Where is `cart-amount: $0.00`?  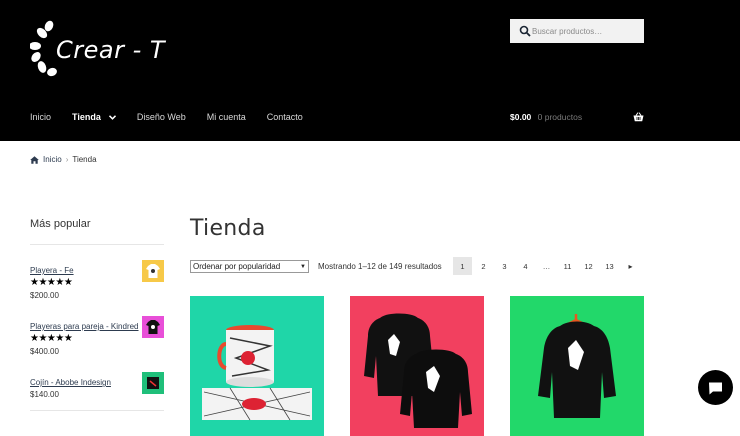
cart-amount: $0.00 is located at coordinates (521, 117).